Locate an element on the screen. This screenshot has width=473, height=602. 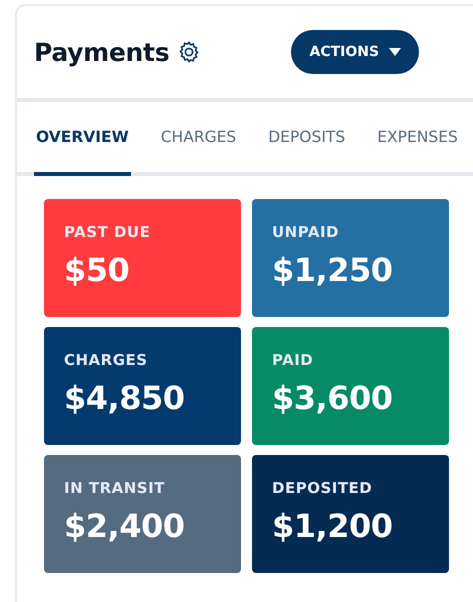
tab: CHARGES is located at coordinates (198, 139).